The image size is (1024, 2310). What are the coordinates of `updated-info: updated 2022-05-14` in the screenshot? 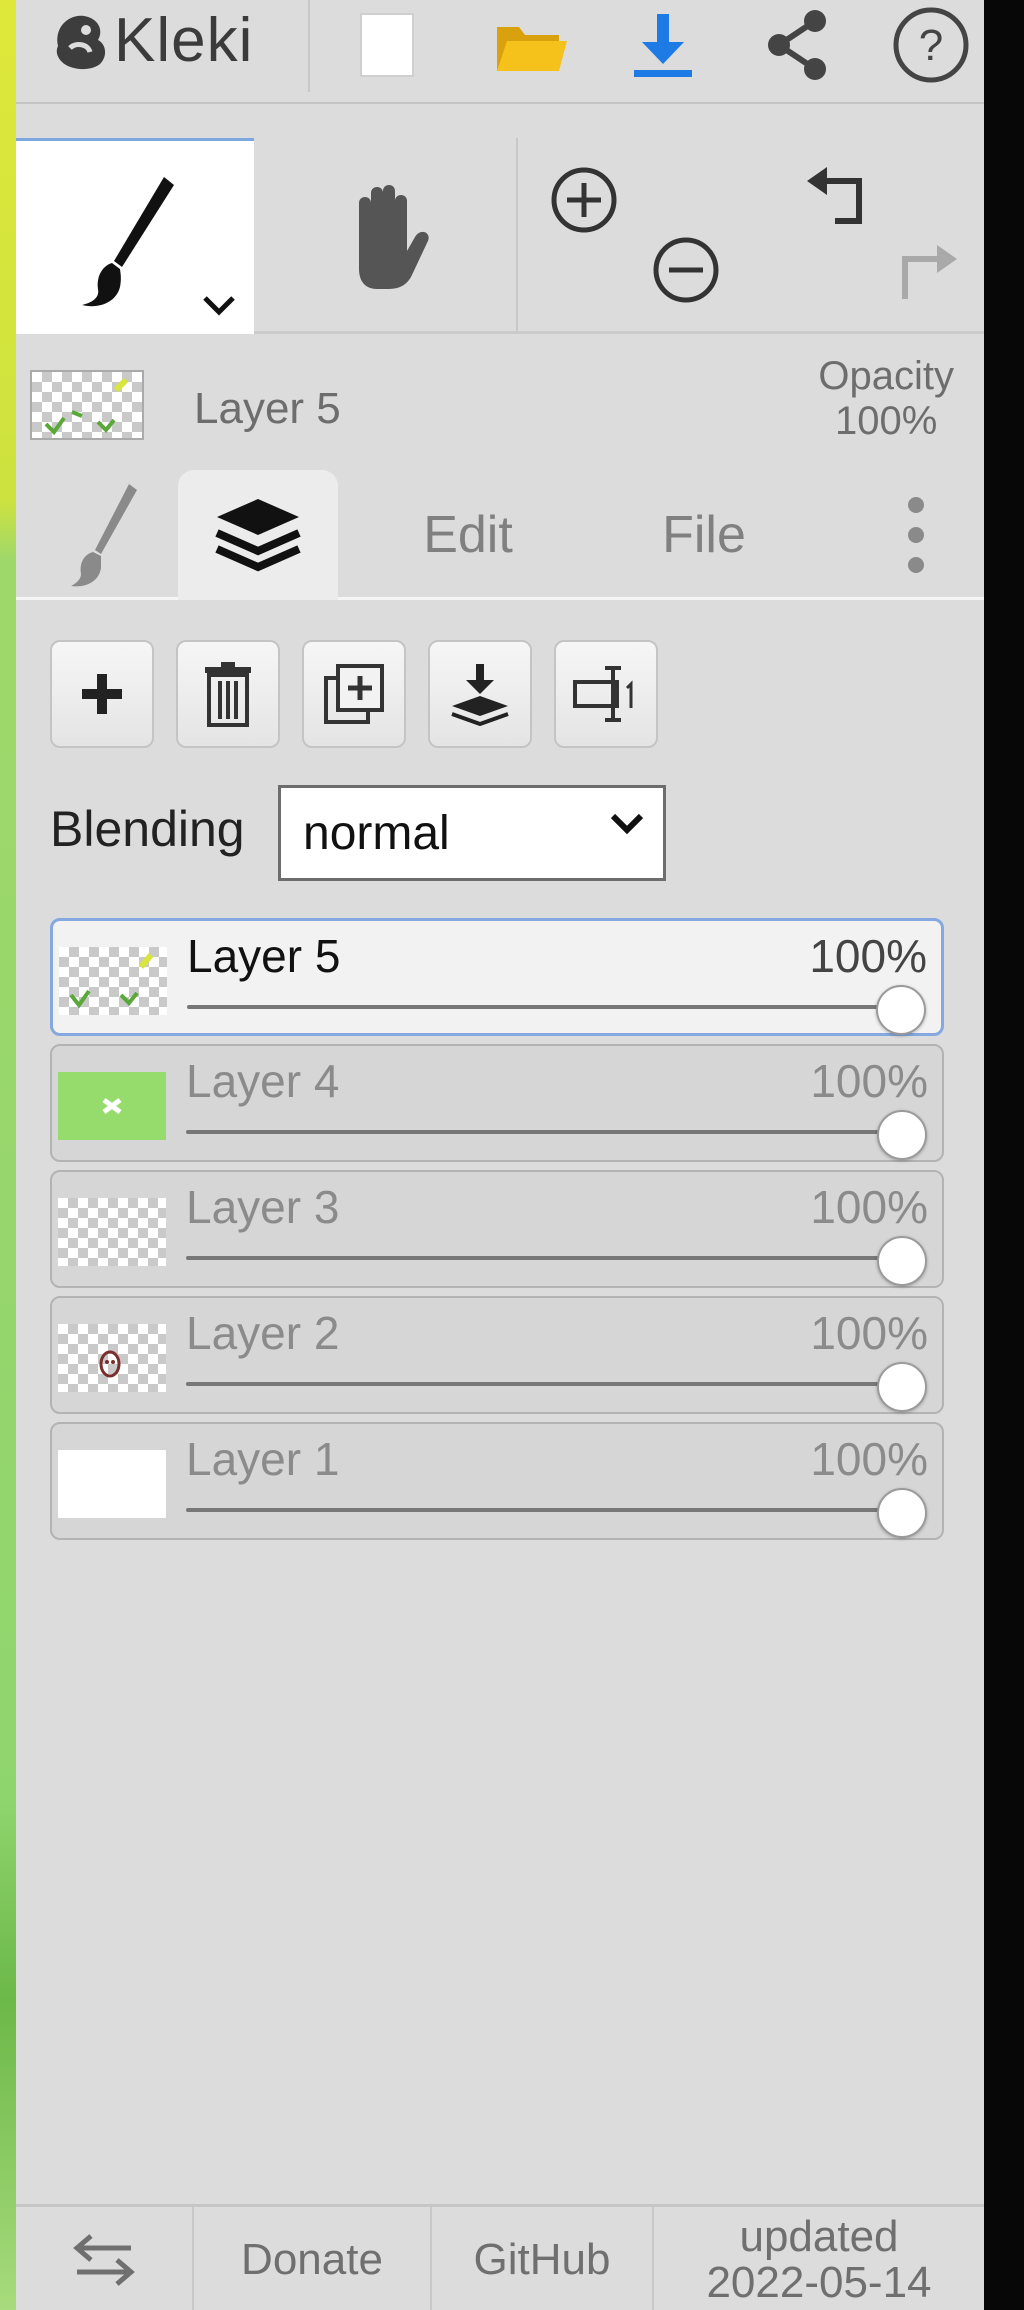 It's located at (819, 2258).